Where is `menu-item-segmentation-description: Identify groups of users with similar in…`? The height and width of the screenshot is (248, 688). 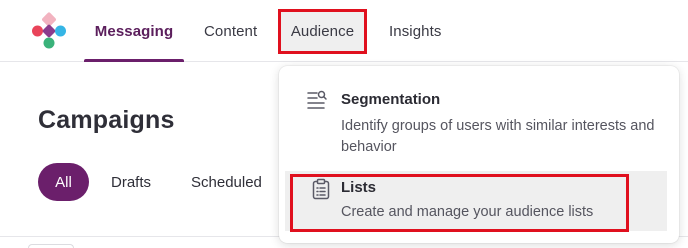 menu-item-segmentation-description: Identify groups of users with similar in… is located at coordinates (498, 136).